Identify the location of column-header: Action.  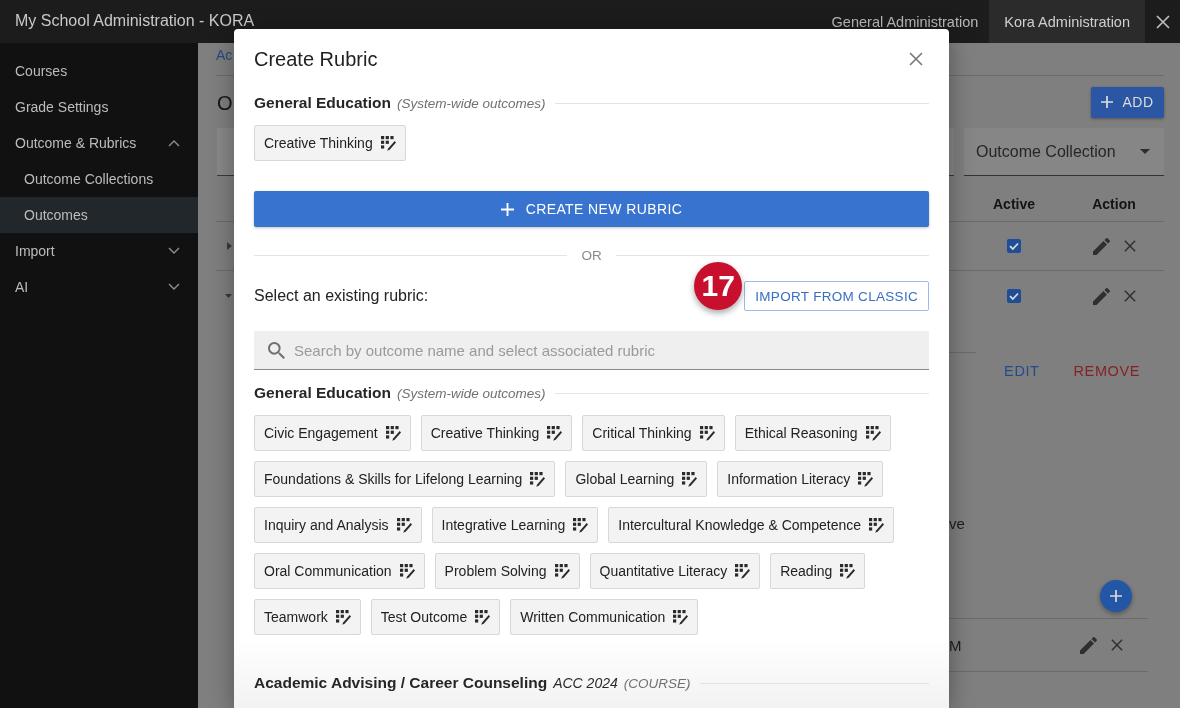
(1114, 204).